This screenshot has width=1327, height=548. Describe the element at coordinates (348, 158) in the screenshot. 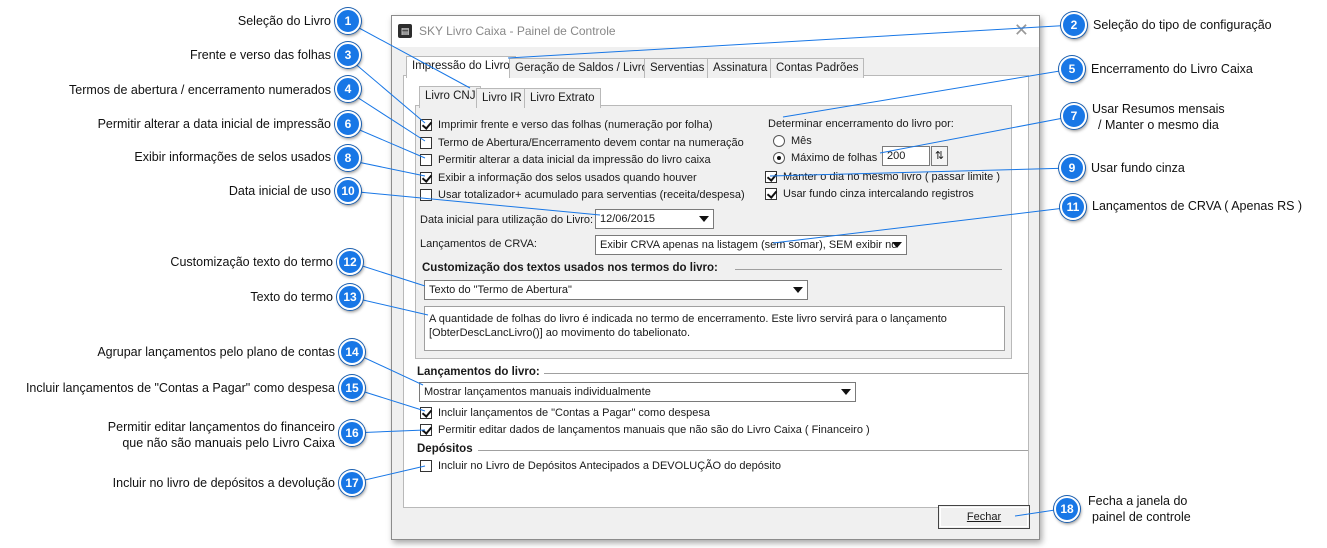

I see `callout-8-badge: 8` at that location.